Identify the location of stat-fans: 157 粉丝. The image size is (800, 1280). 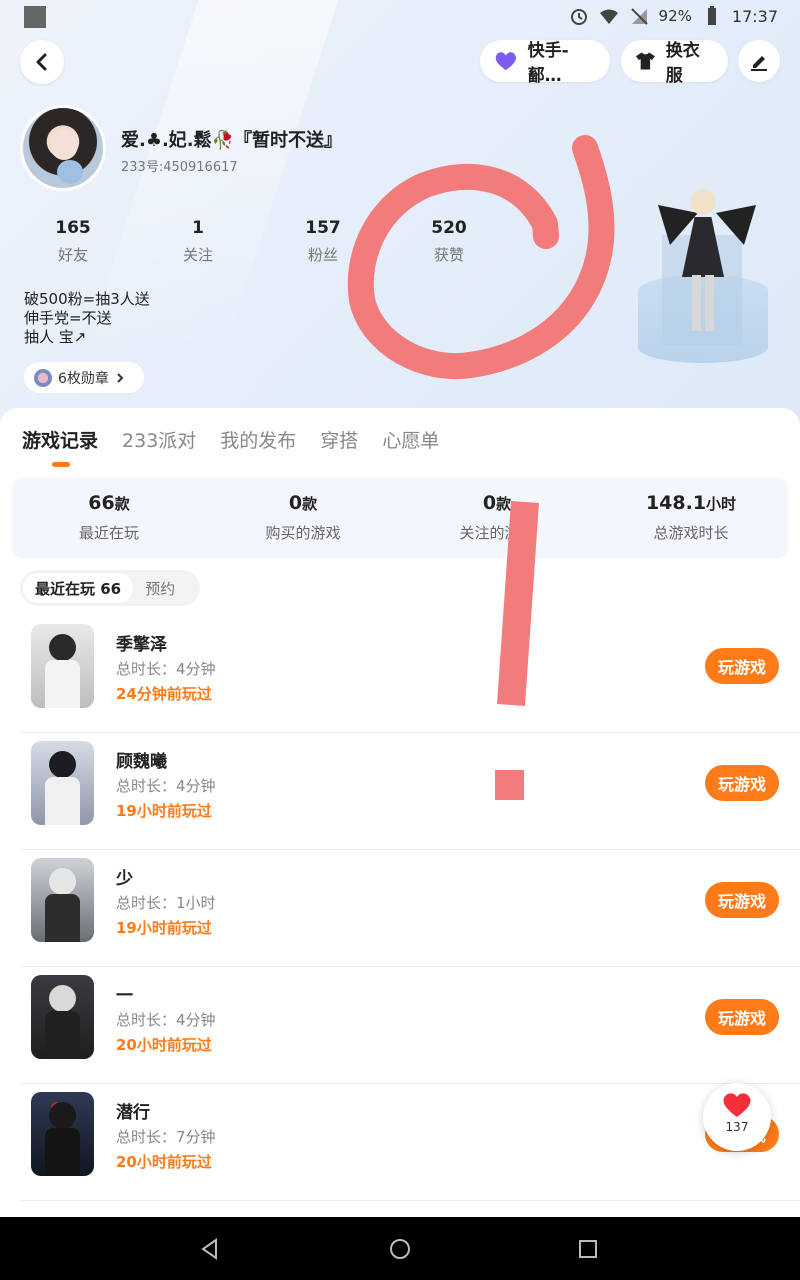
(323, 241).